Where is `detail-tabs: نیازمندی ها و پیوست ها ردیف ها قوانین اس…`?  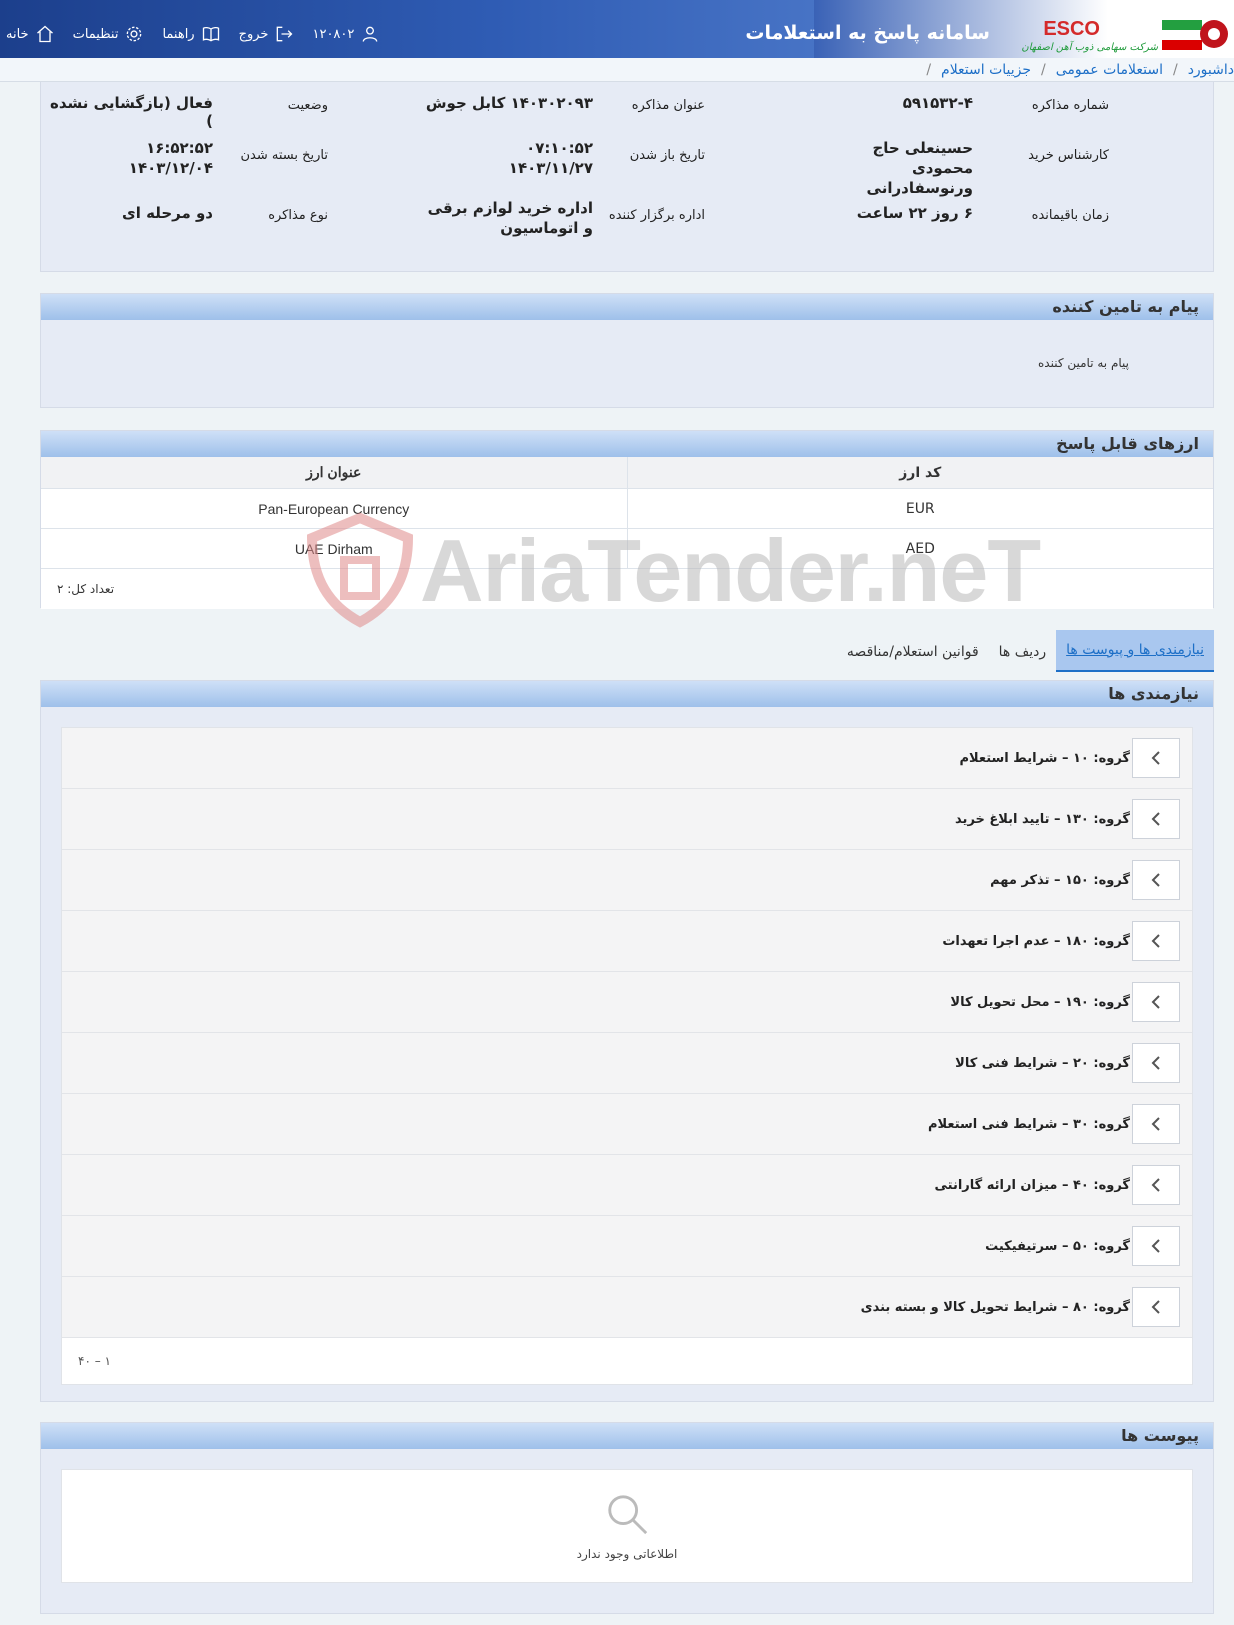
detail-tabs: نیازمندی ها و پیوست ها ردیف ها قوانین اس… is located at coordinates (1025, 651).